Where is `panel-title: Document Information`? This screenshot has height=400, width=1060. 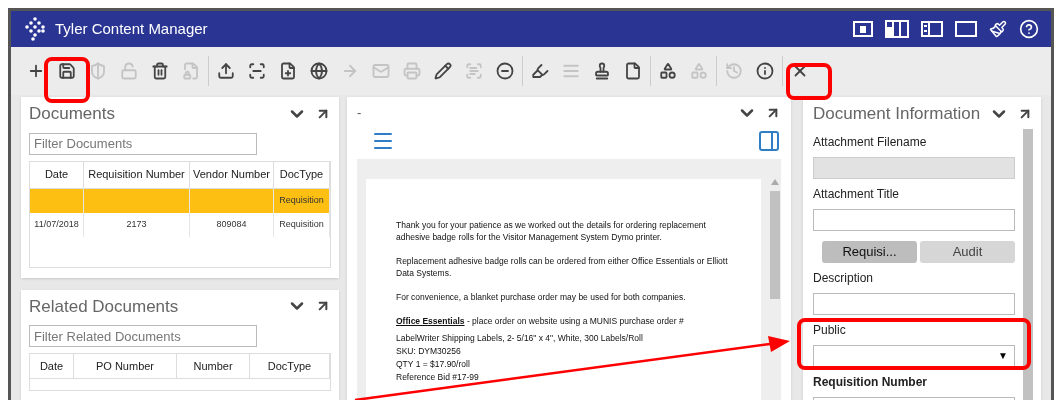 panel-title: Document Information is located at coordinates (897, 114).